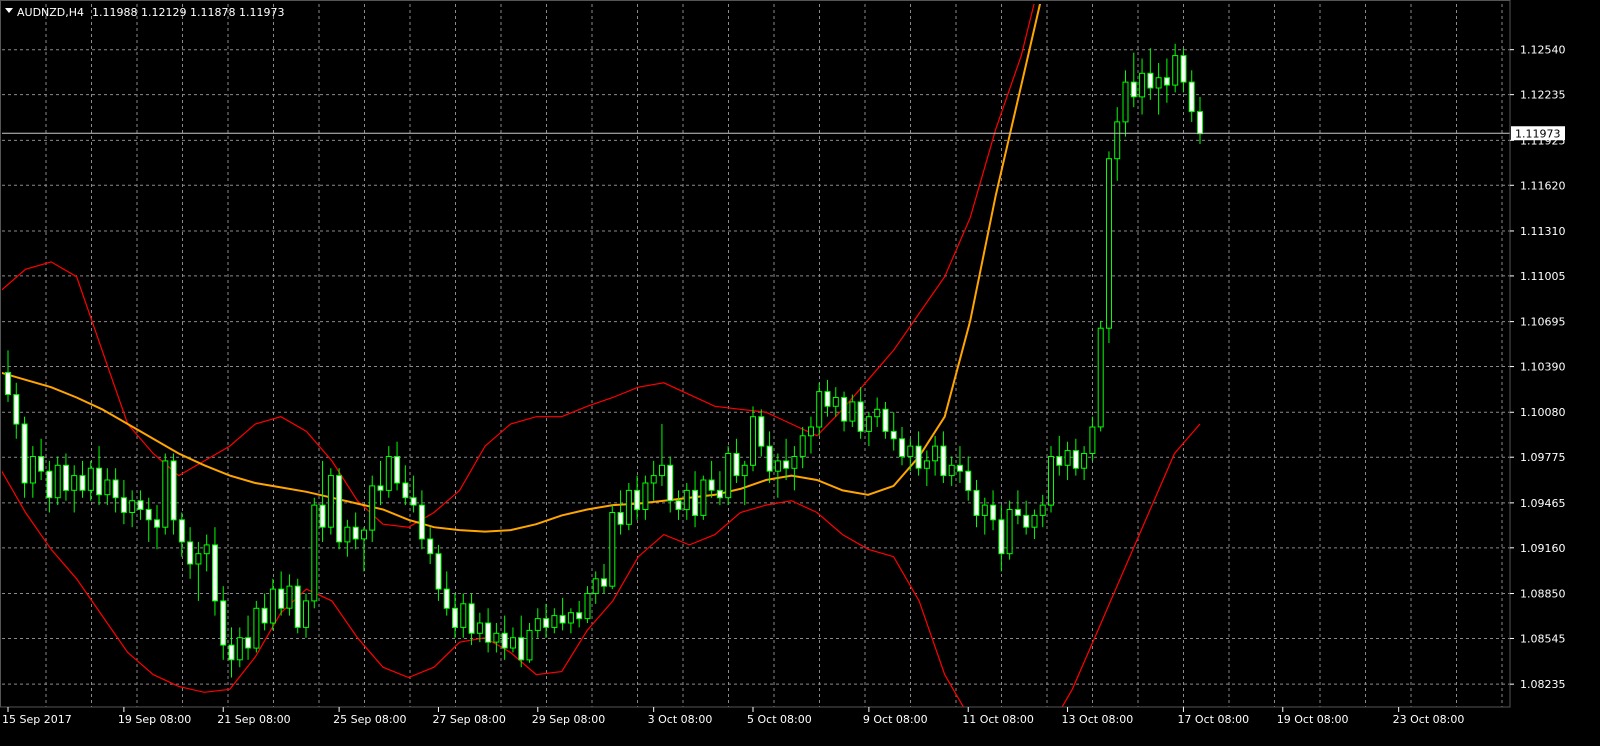 This screenshot has width=1600, height=746. What do you see at coordinates (1543, 548) in the screenshot?
I see `y-tick-label: 1.09160` at bounding box center [1543, 548].